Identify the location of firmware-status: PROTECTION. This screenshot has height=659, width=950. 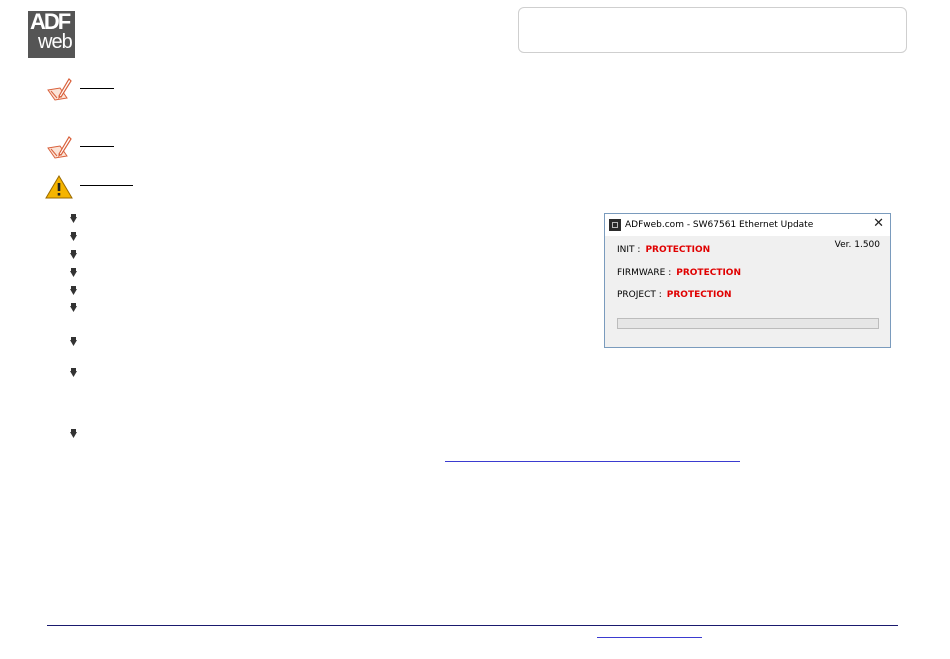
(708, 273).